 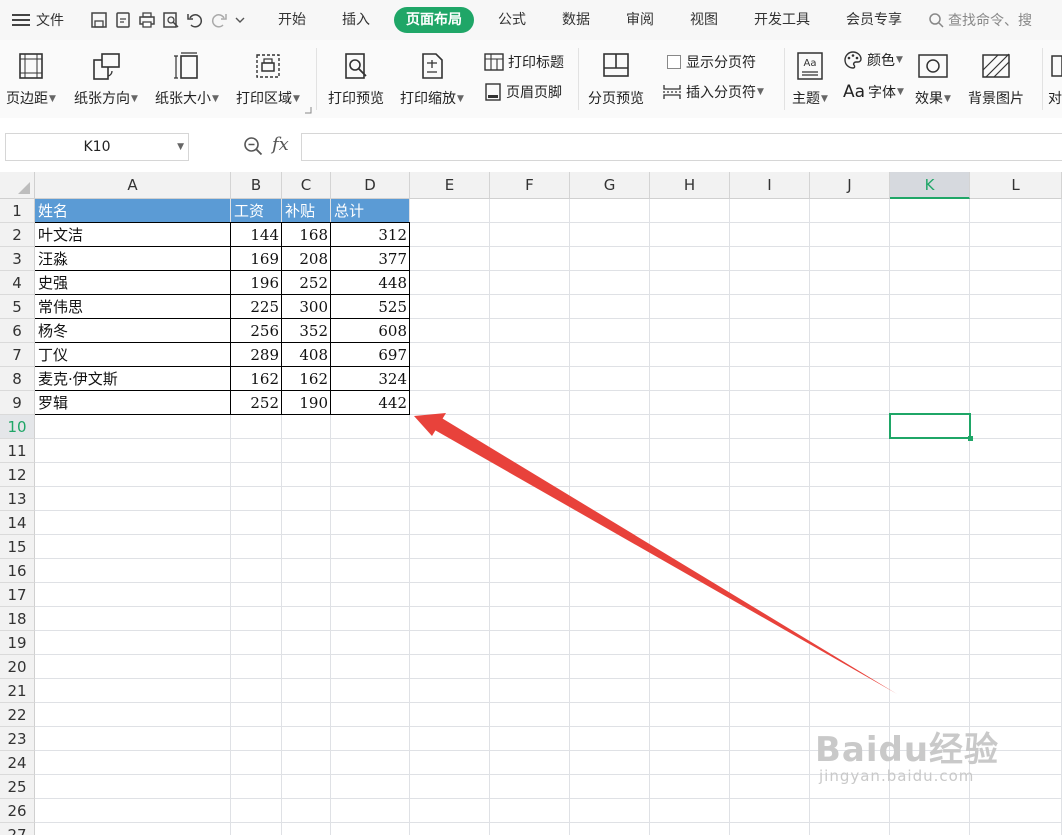 I want to click on insert-page-break-icon, so click(x=672, y=92).